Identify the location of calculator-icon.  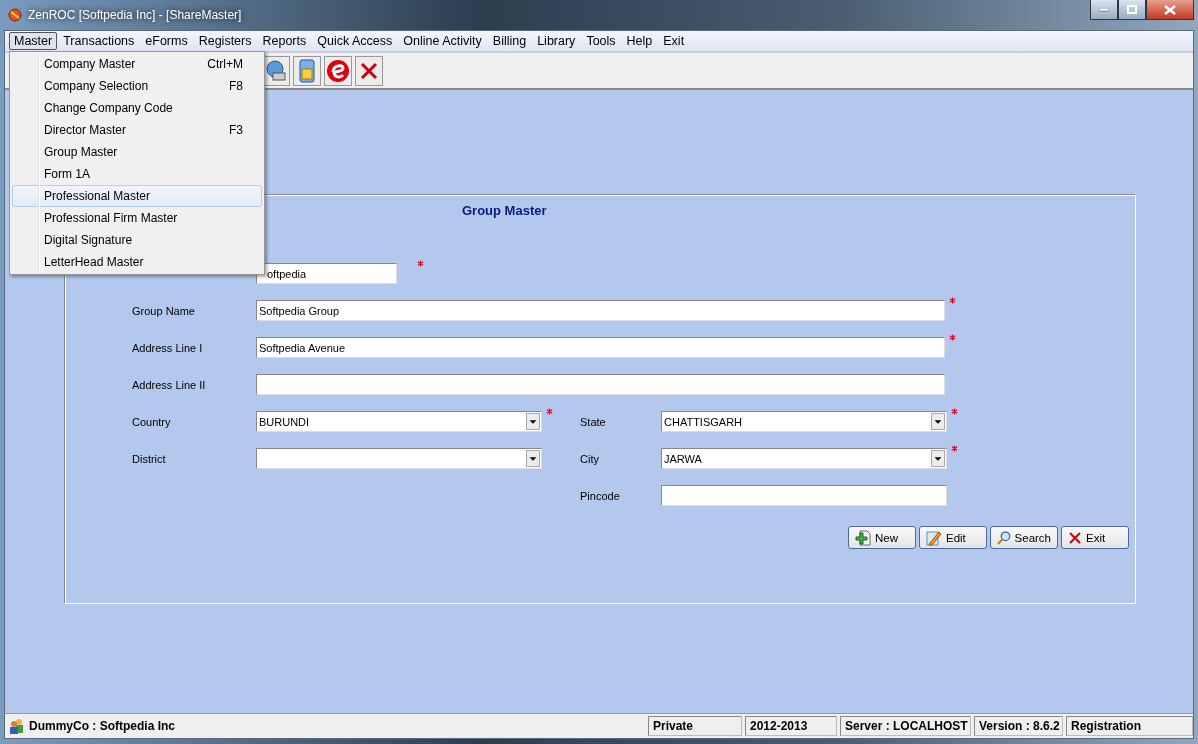
(307, 70).